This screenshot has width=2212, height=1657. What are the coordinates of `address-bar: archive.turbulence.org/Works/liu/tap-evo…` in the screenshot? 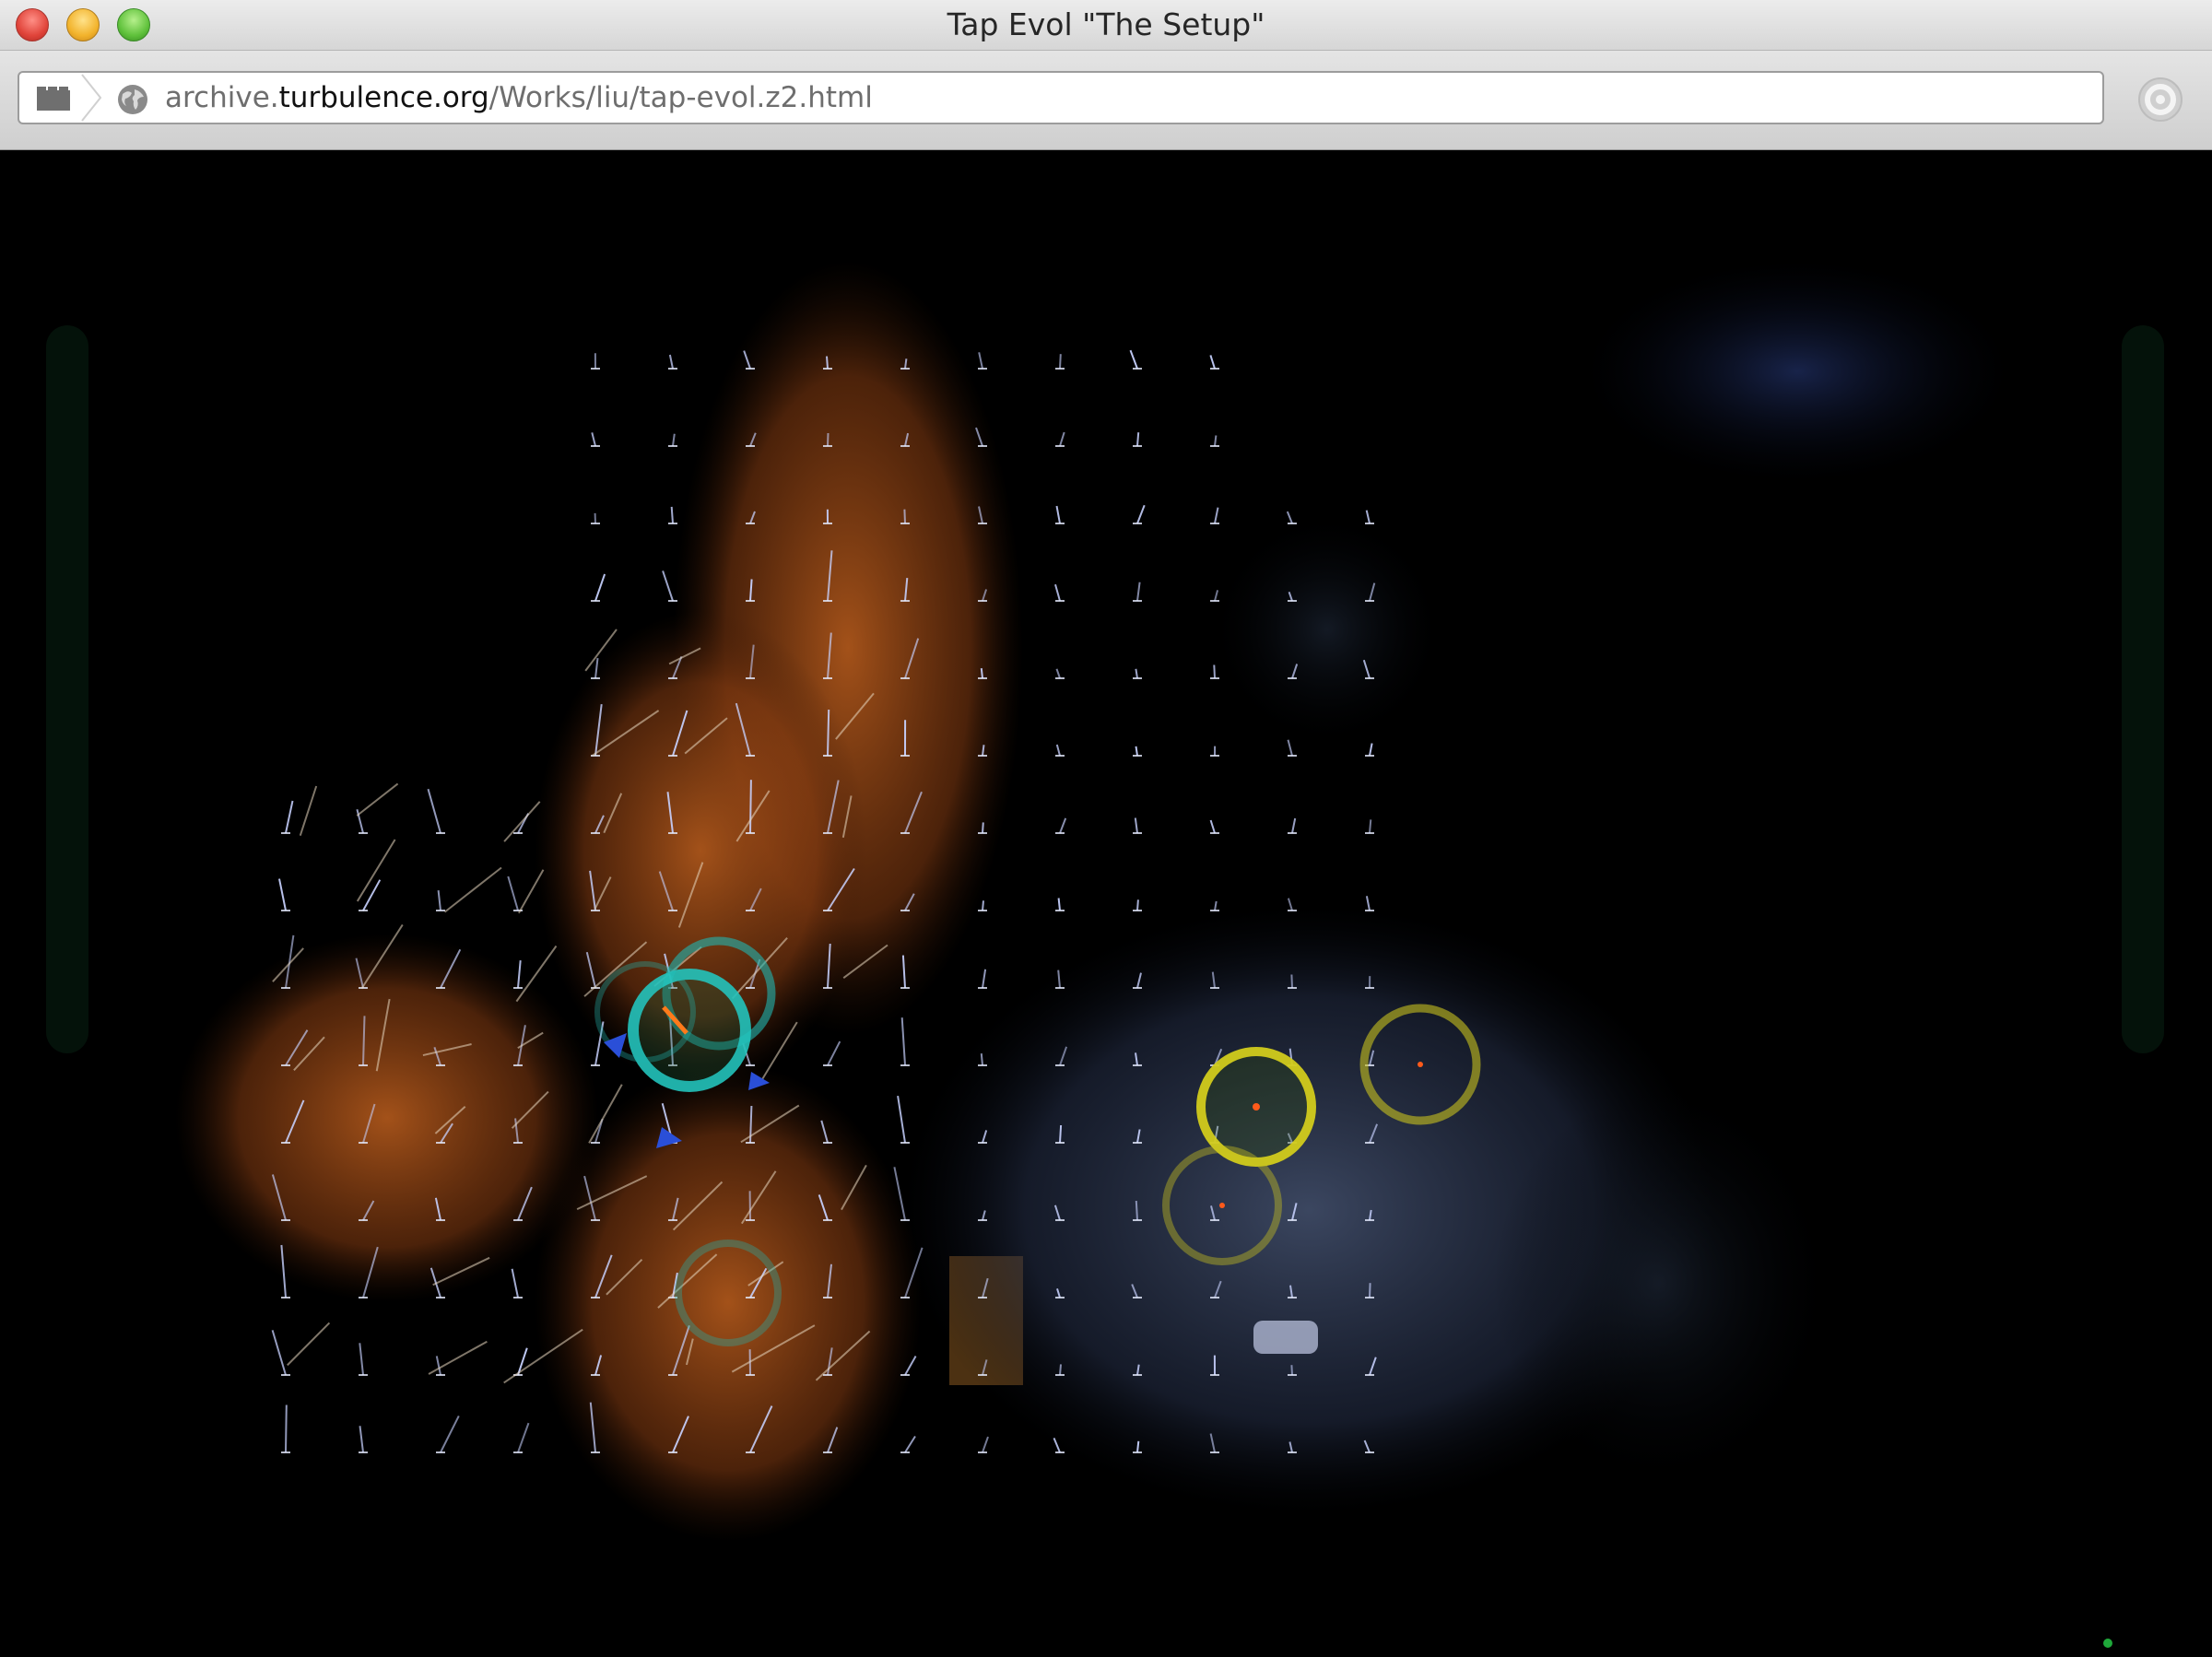 It's located at (1061, 97).